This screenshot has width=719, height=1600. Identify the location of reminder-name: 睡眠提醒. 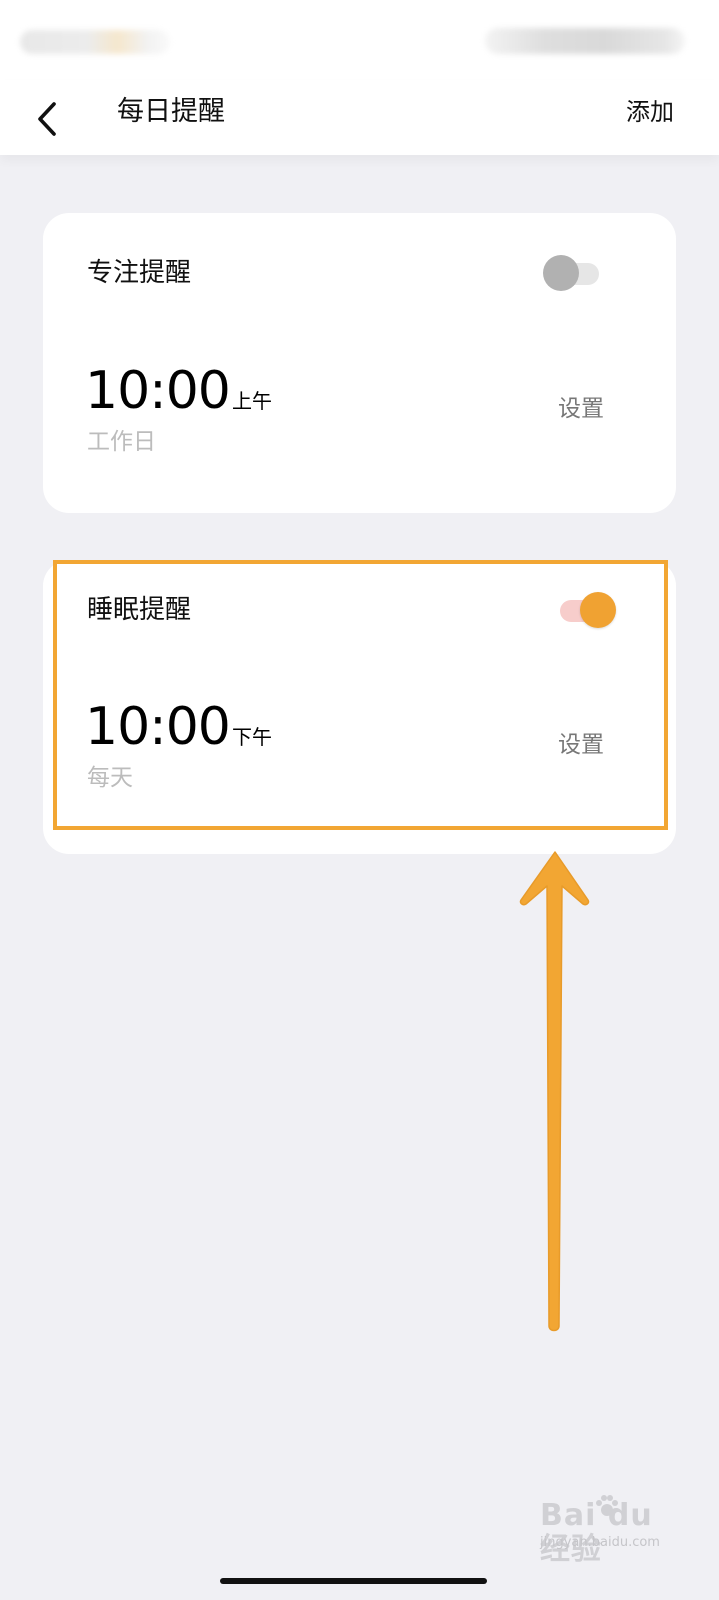
(139, 610).